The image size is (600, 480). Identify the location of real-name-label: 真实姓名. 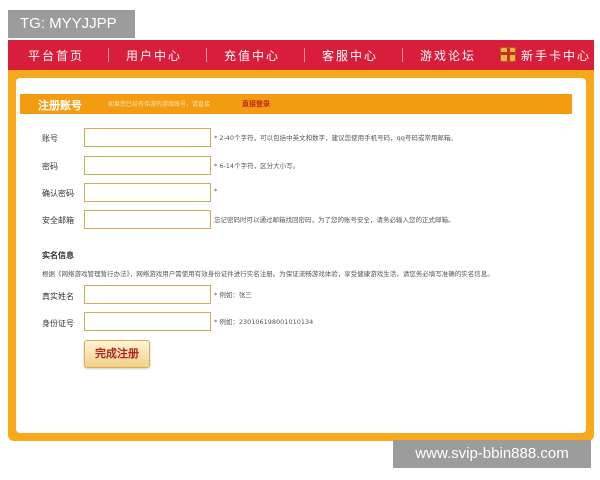
(58, 296).